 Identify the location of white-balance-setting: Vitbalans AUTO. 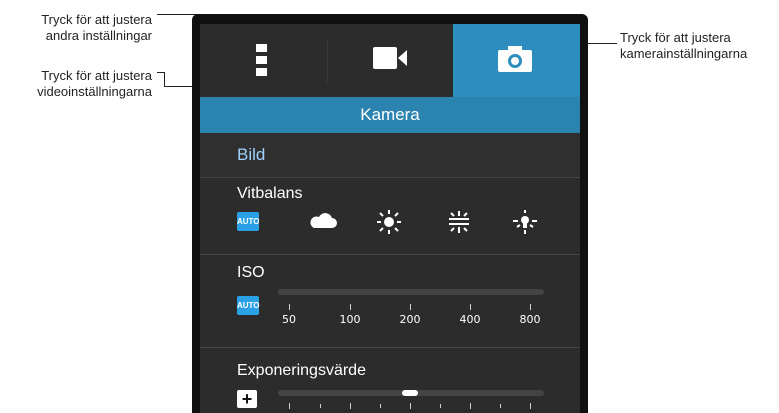
(390, 216).